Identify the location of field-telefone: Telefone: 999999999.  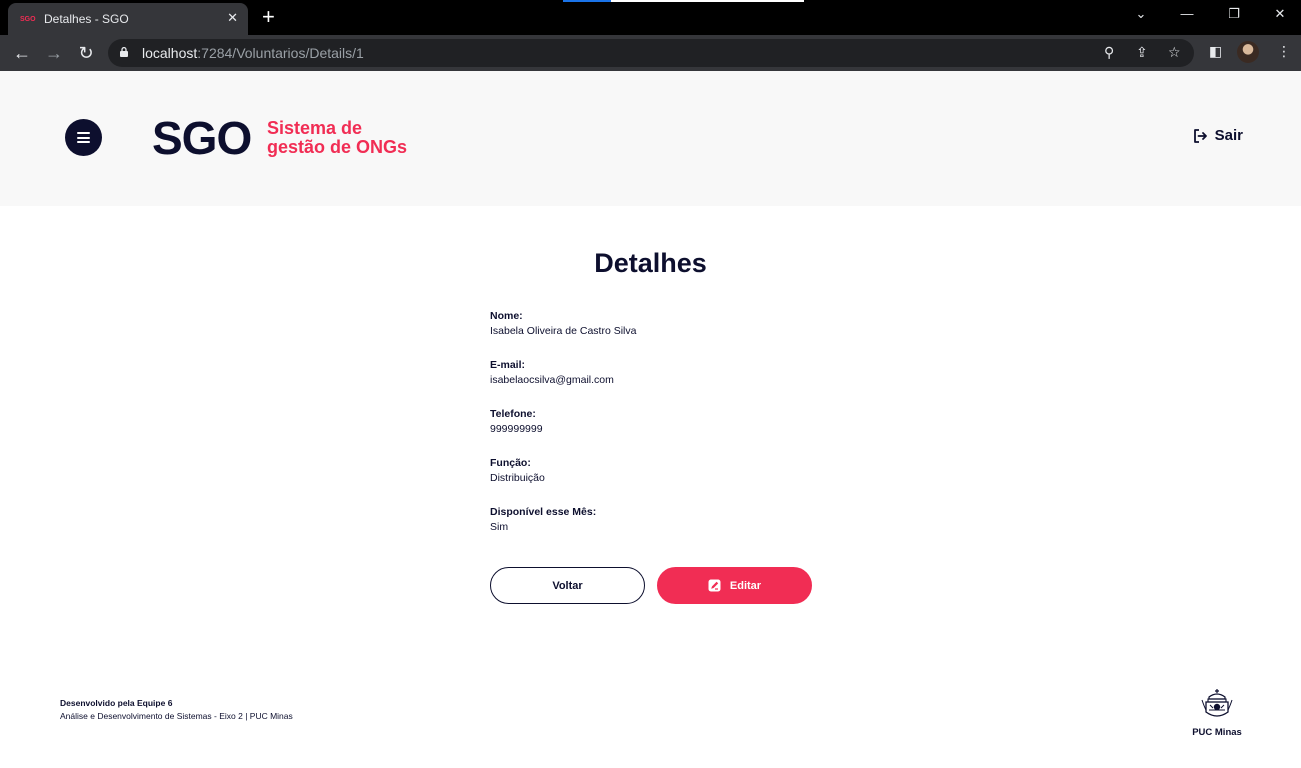
(640, 421).